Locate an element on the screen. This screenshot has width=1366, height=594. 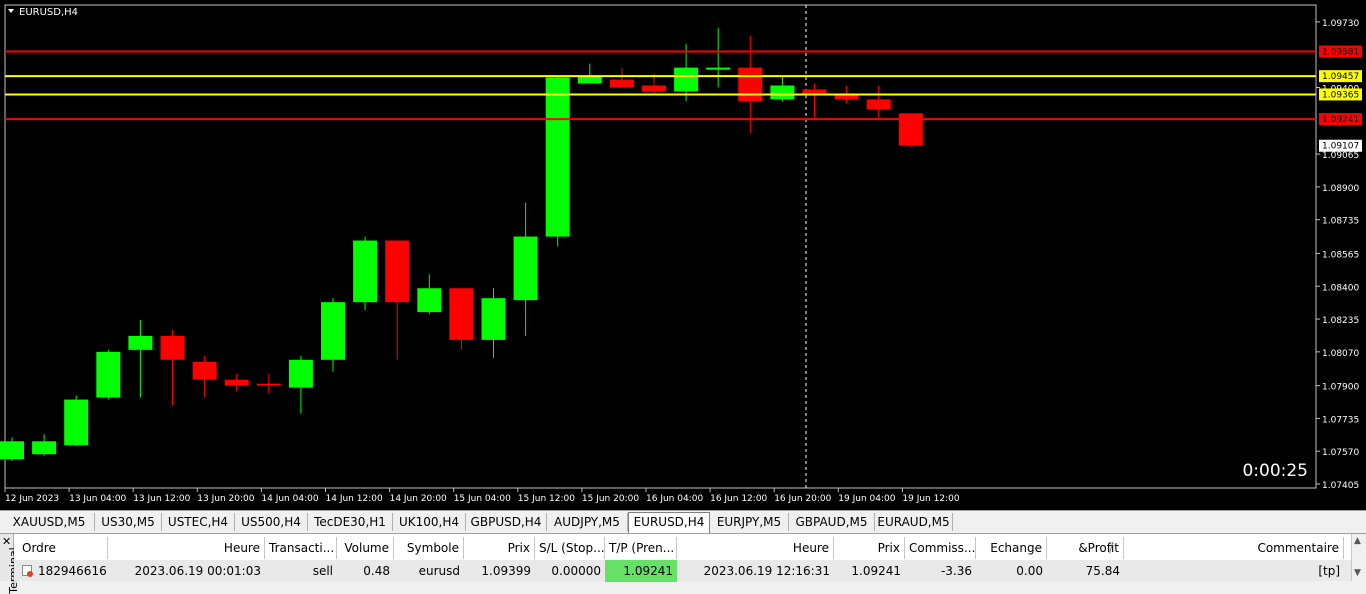
time-axis-label: 14 Jun 12:00 is located at coordinates (354, 499).